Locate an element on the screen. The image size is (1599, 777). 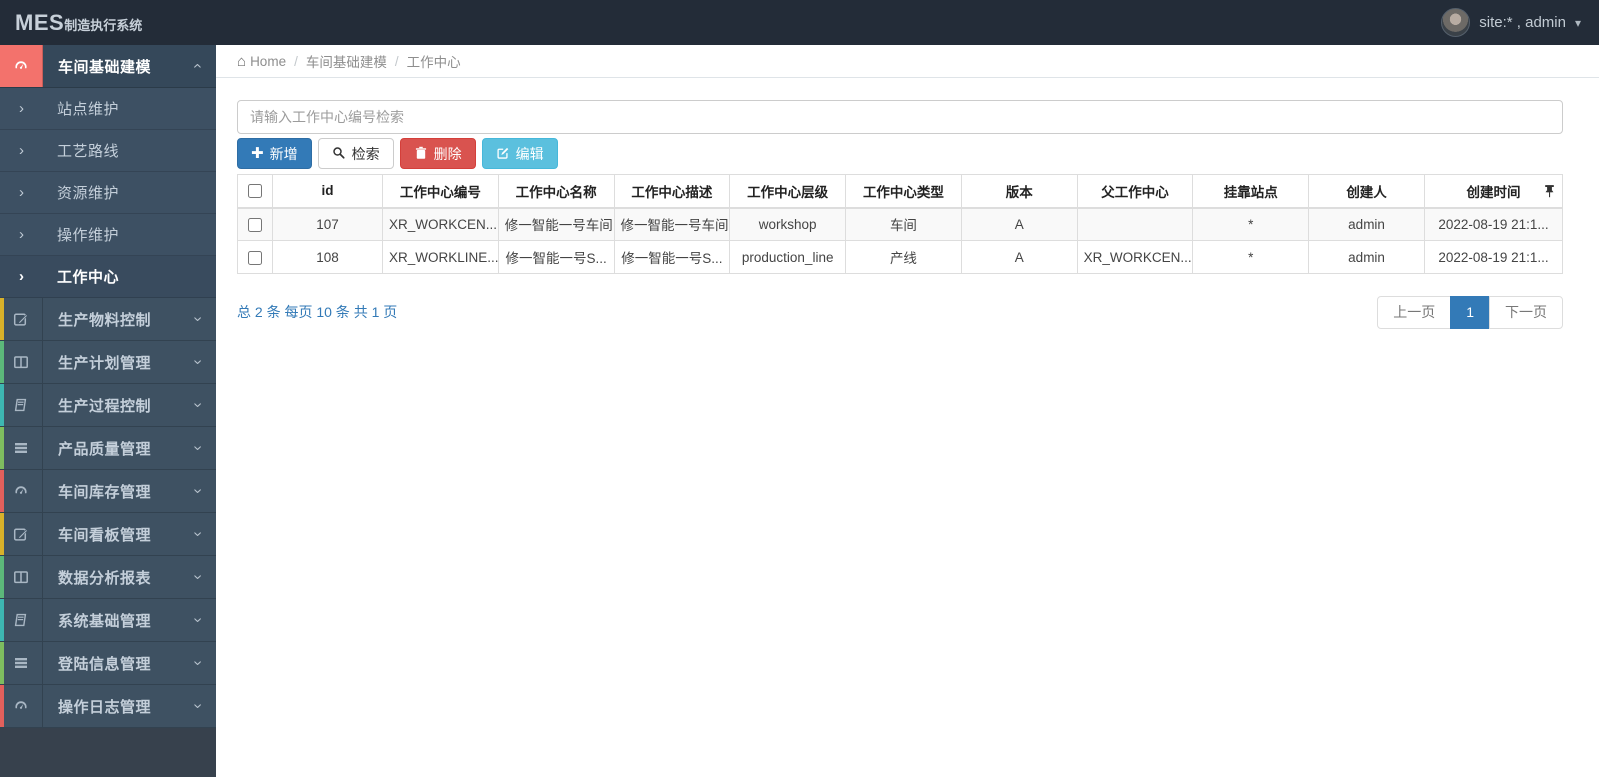
column-header-create-time: 创建时间 is located at coordinates (1493, 191).